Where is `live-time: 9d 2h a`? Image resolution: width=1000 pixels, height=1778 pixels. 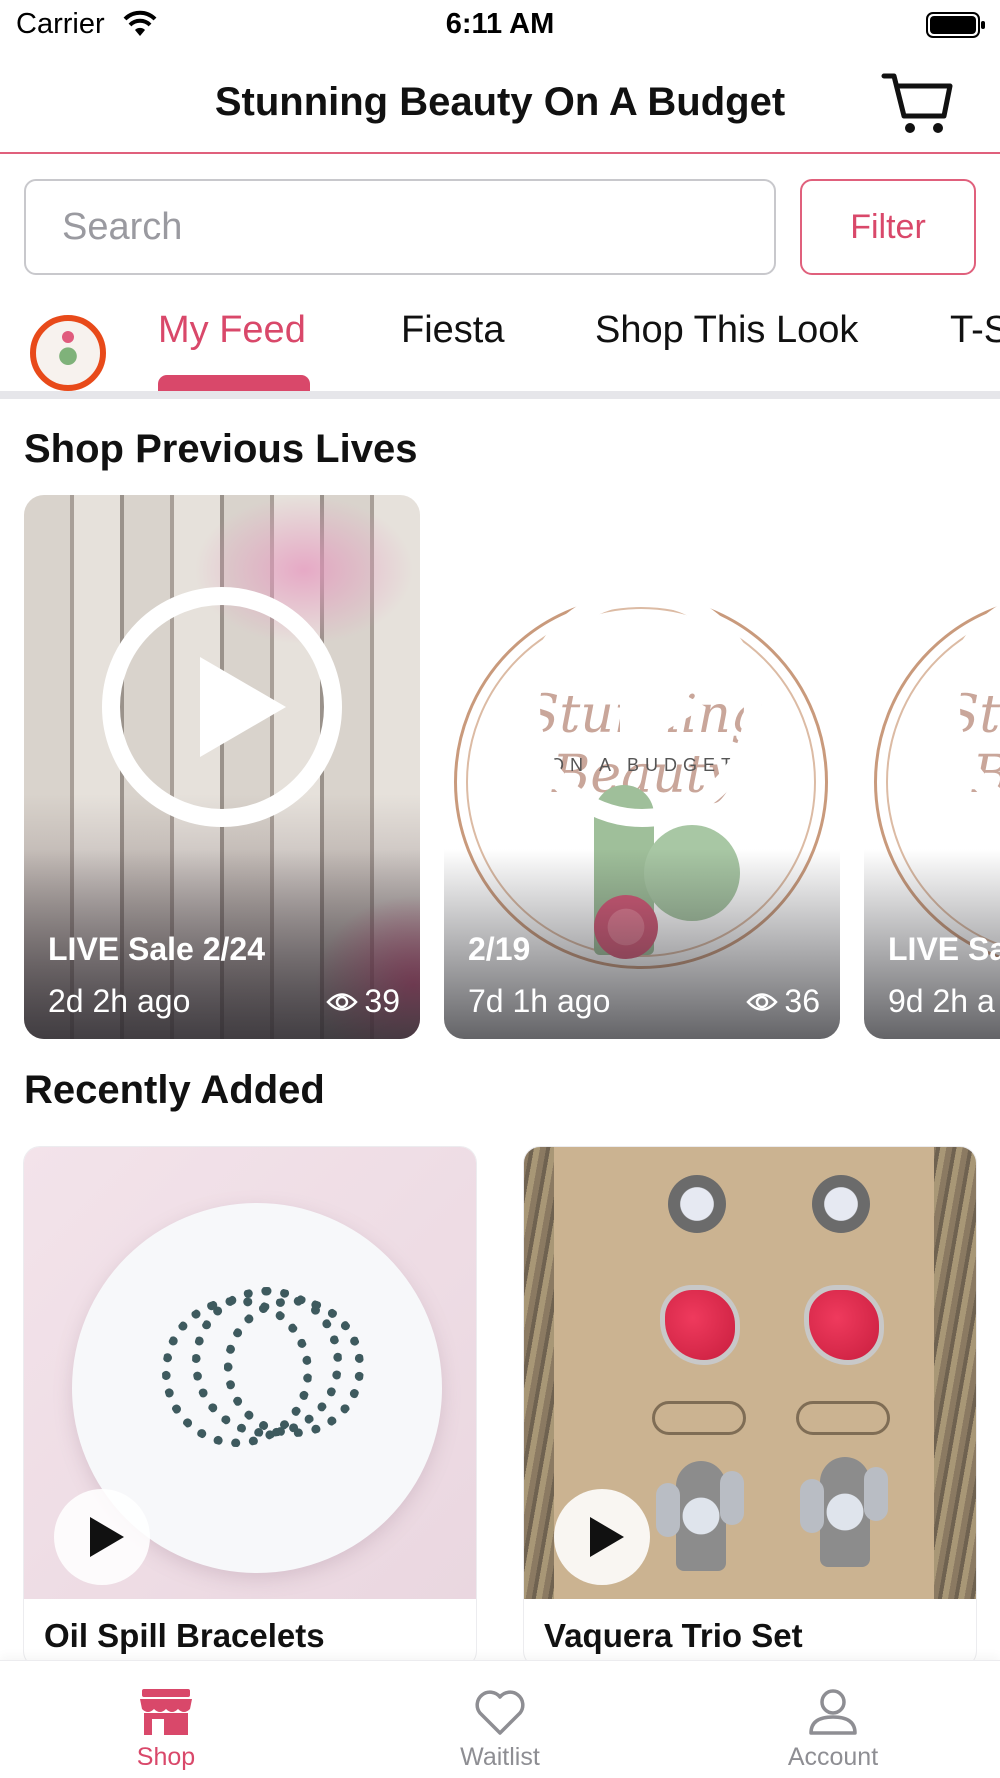 live-time: 9d 2h a is located at coordinates (941, 1001).